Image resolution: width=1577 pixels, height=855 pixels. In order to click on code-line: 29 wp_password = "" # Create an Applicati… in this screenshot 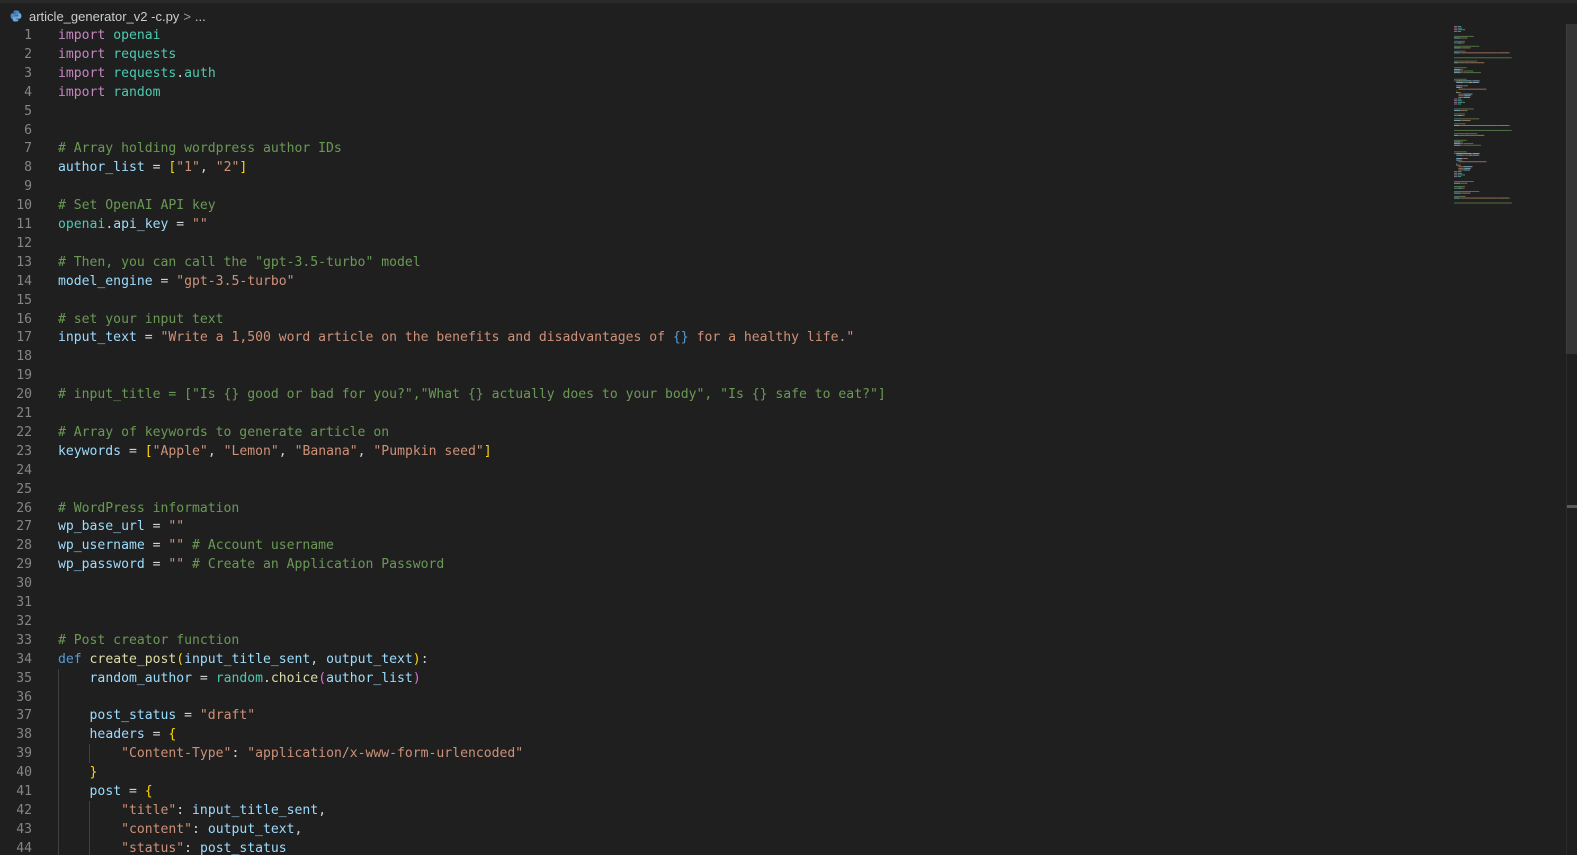, I will do `click(720, 564)`.